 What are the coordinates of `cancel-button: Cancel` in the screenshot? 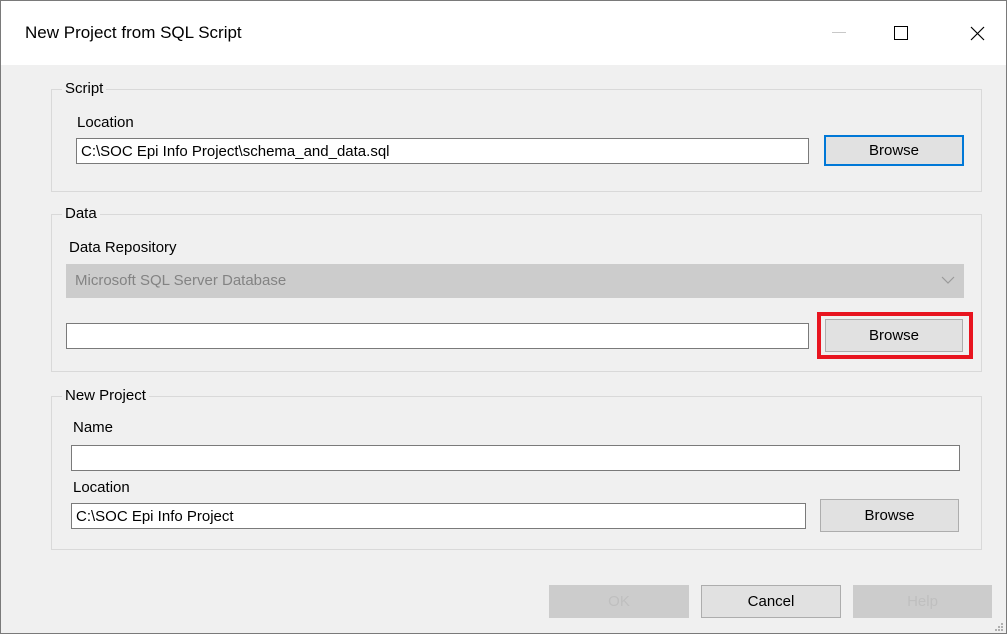 It's located at (771, 601).